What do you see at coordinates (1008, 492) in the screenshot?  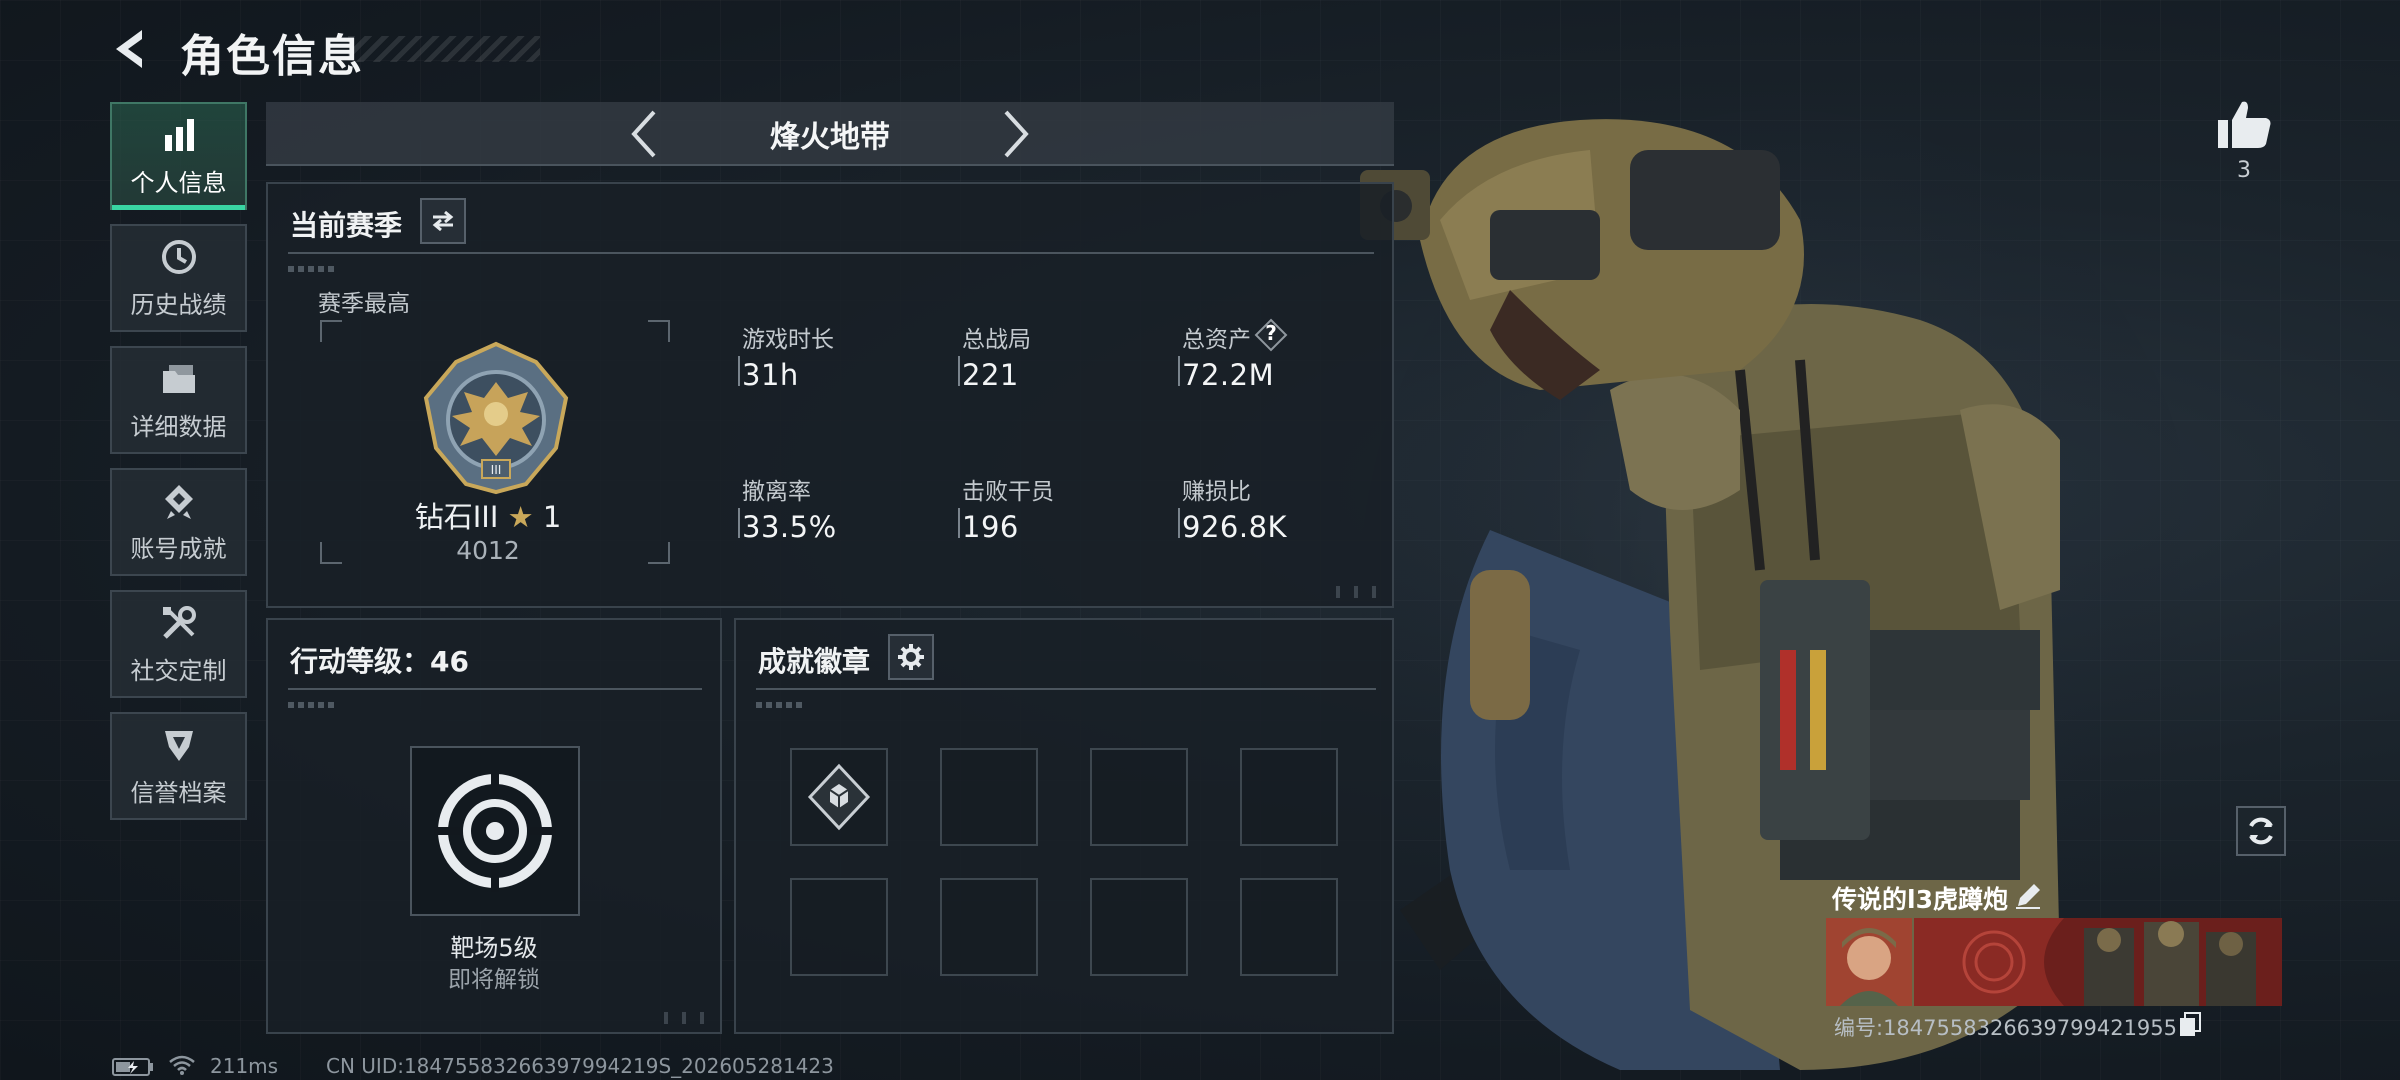 I see `stat-label-operators-defeated: 击败干员` at bounding box center [1008, 492].